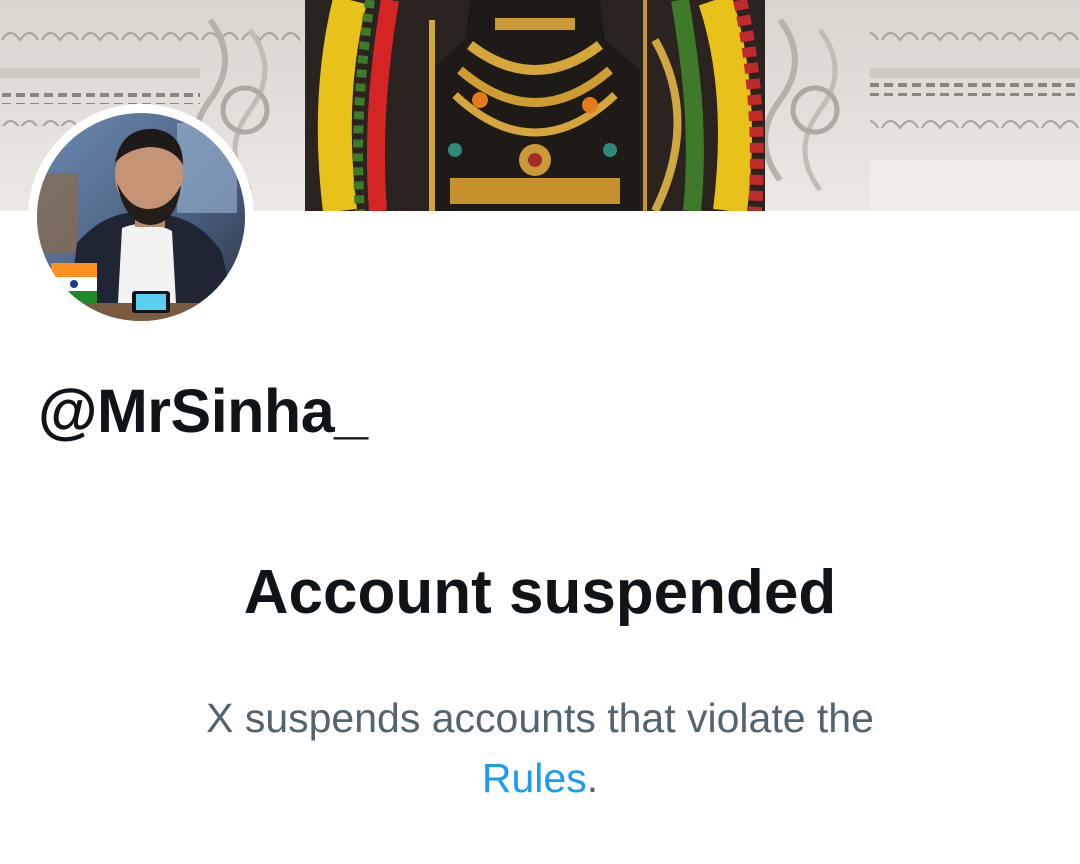  I want to click on avatar, so click(141, 217).